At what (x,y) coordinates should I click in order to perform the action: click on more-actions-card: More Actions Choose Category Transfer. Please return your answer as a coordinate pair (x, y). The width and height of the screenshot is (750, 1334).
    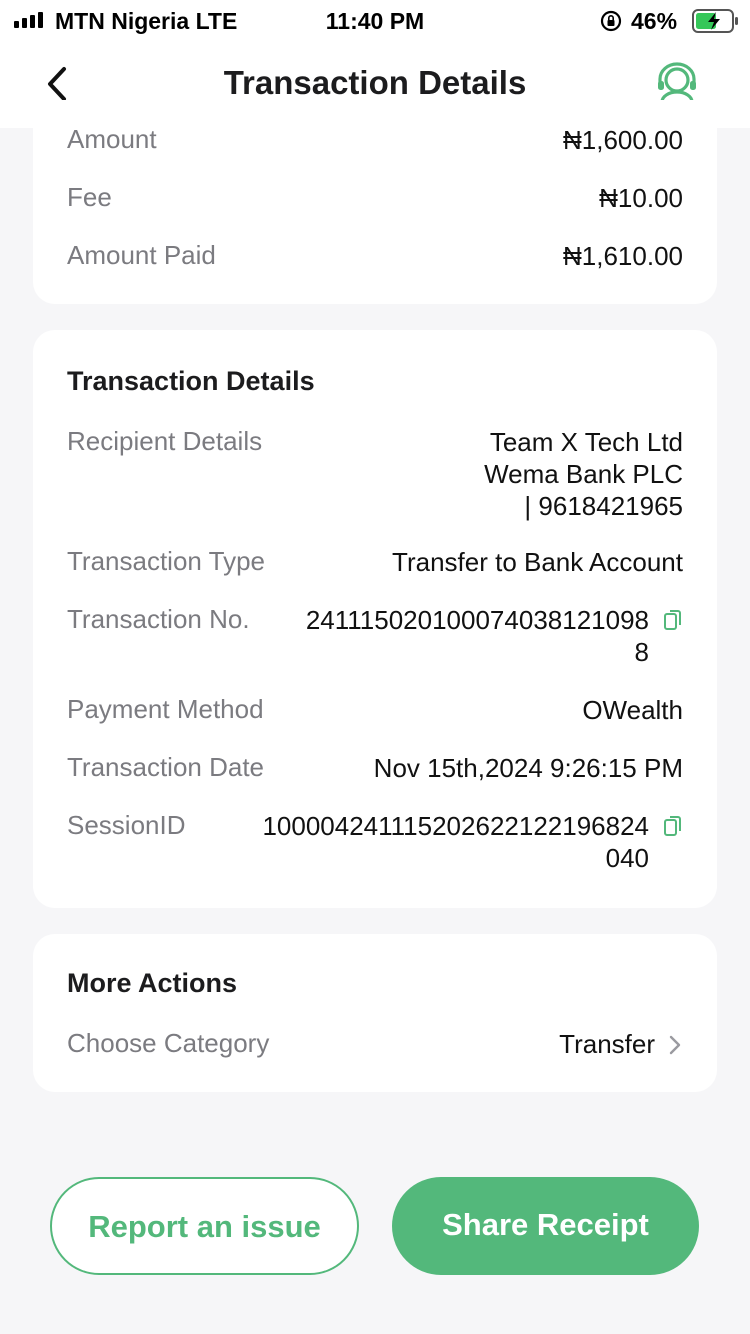
    Looking at the image, I should click on (375, 1013).